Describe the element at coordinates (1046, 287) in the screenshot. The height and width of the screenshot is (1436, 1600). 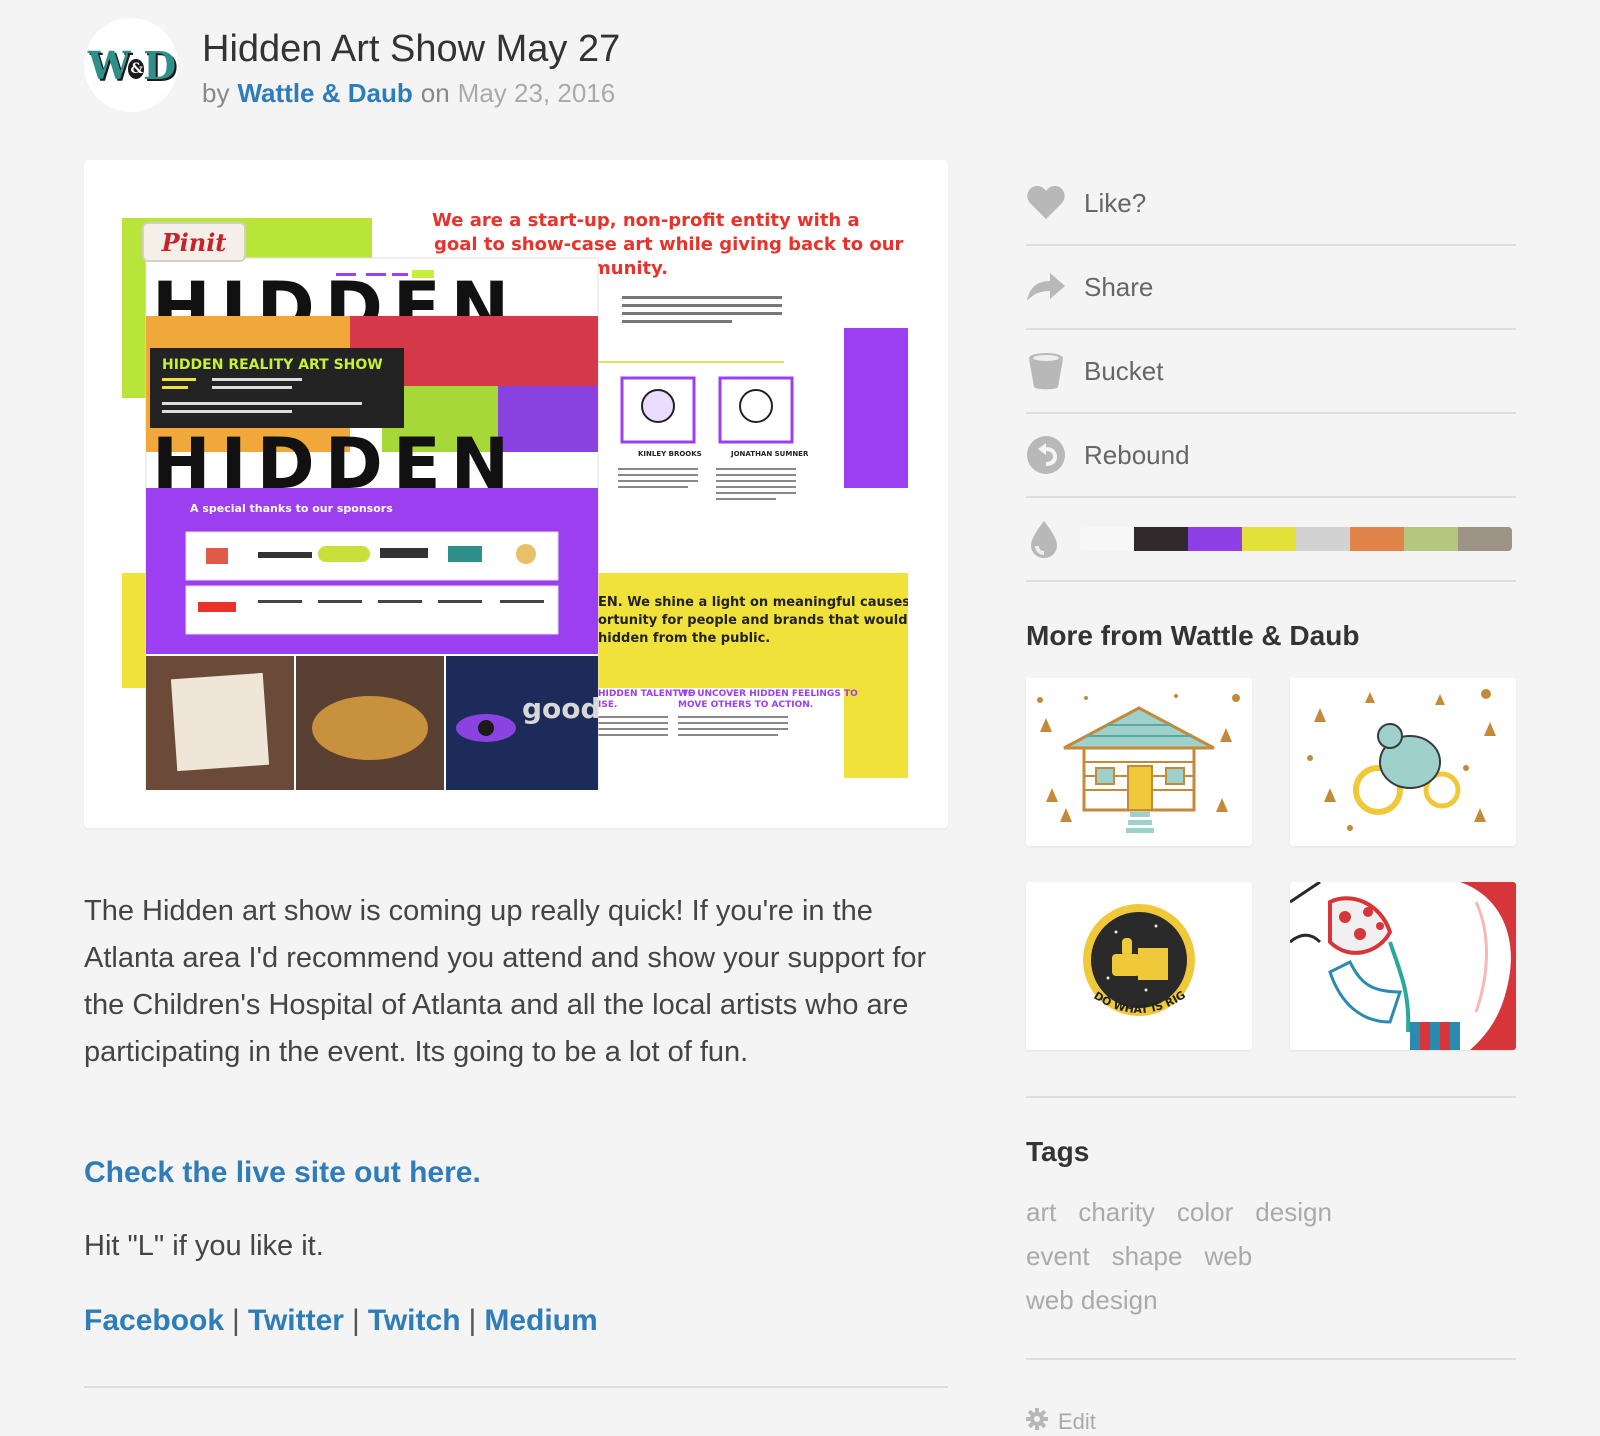
I see `share-arrow-icon` at that location.